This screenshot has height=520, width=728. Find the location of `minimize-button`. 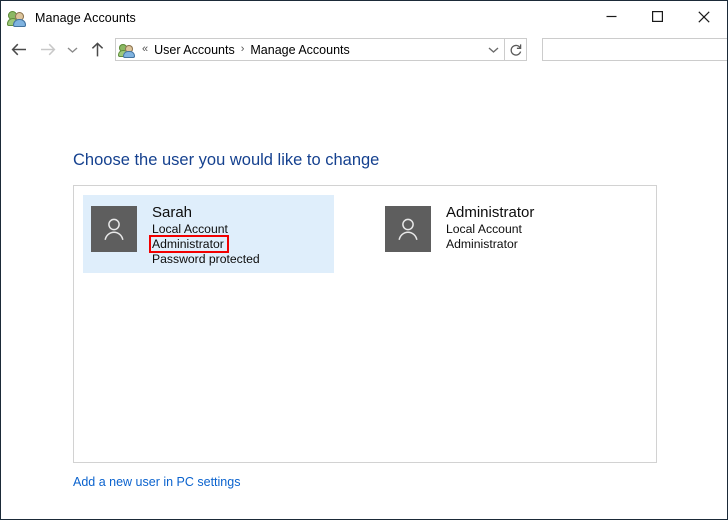

minimize-button is located at coordinates (611, 16).